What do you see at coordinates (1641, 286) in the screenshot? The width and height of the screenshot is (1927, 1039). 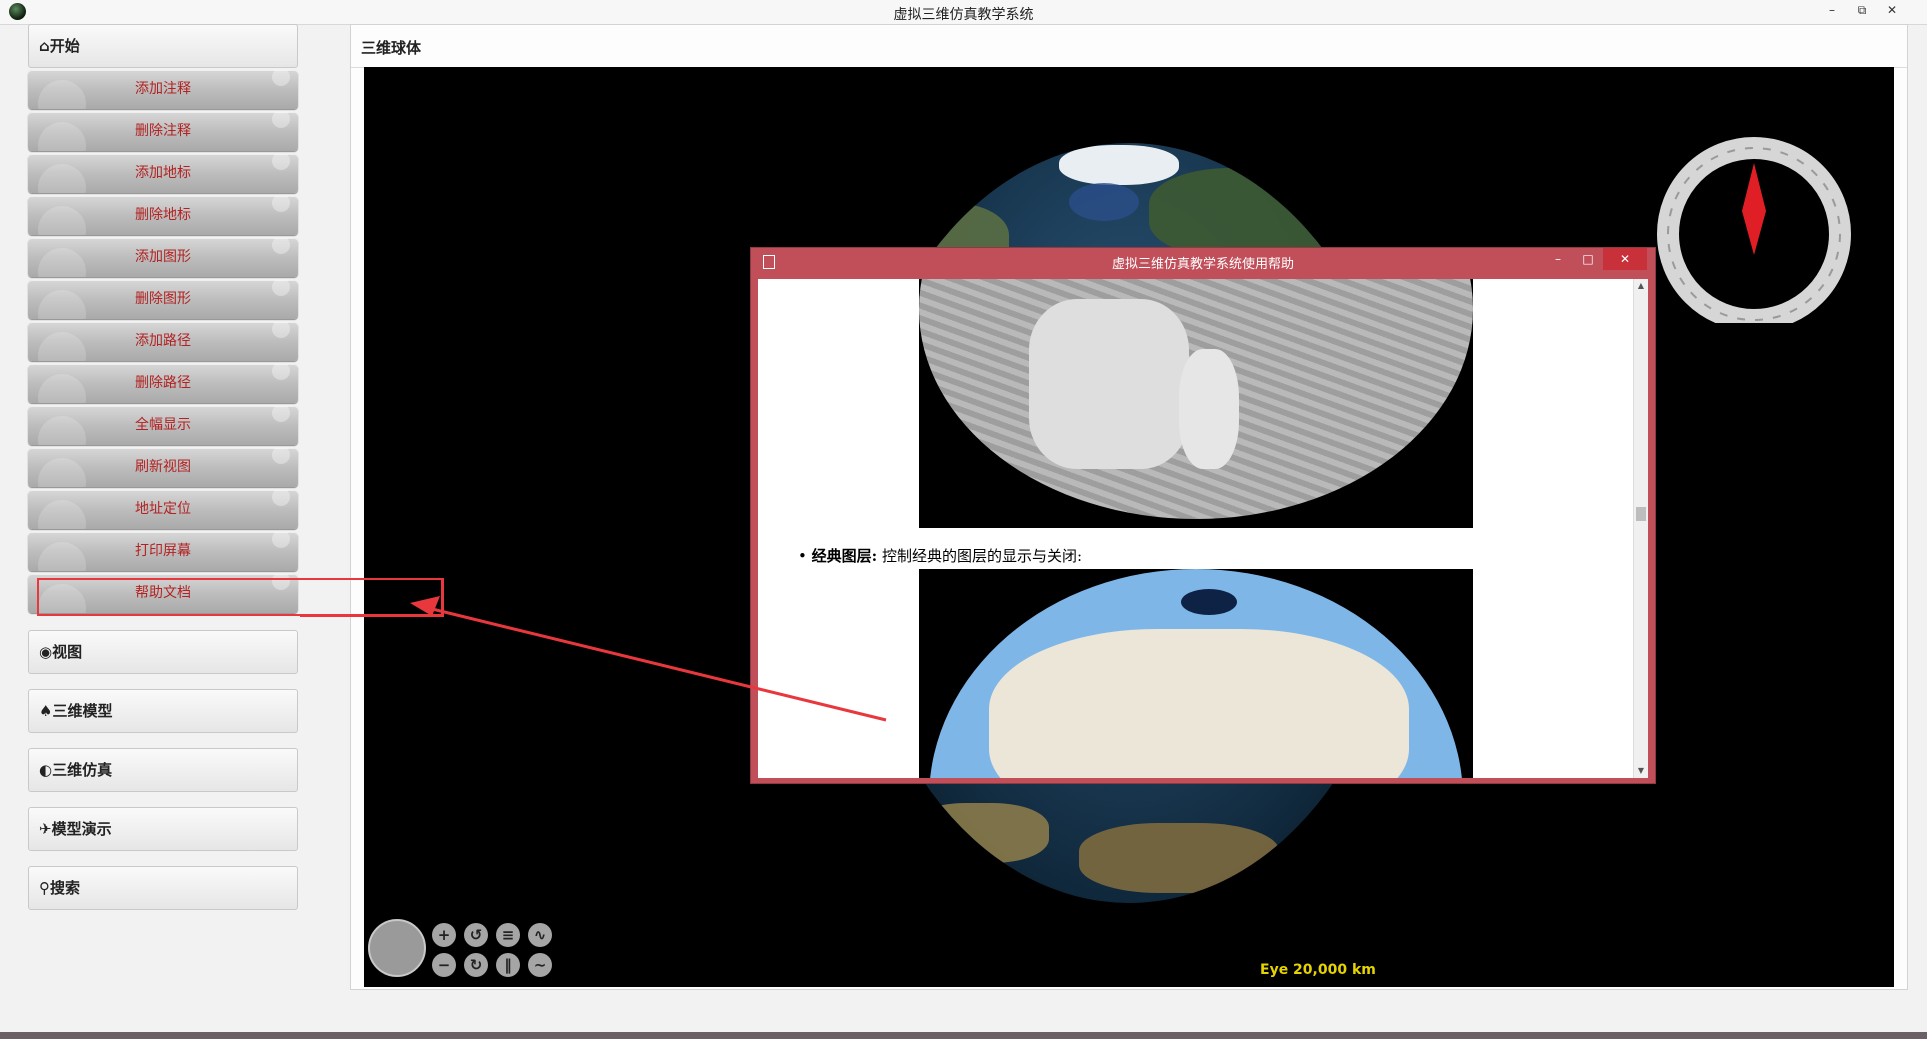 I see `scroll-up-icon: ▲` at bounding box center [1641, 286].